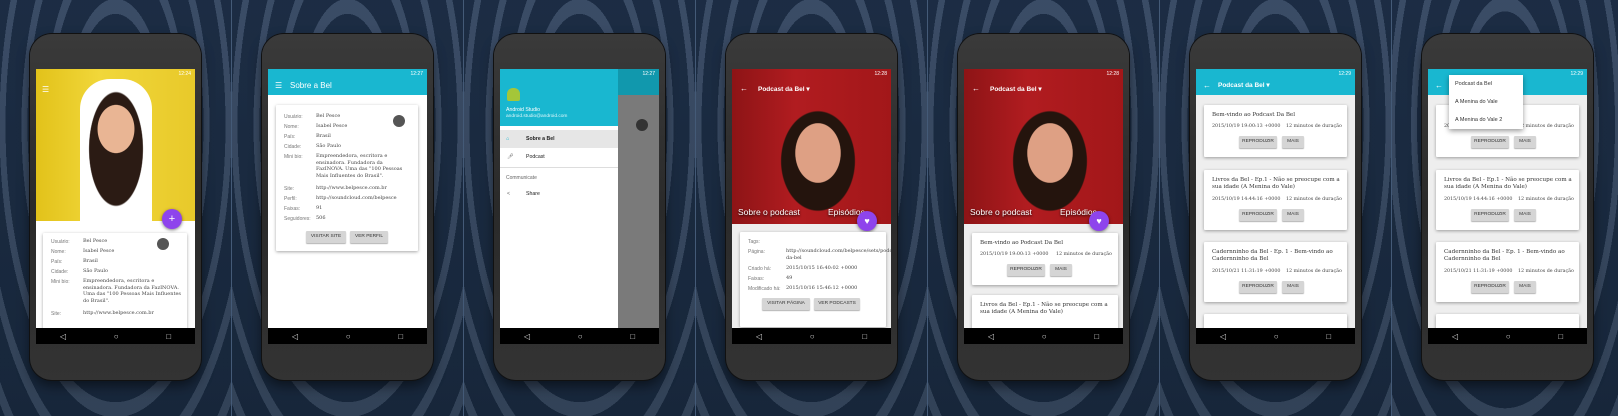 The width and height of the screenshot is (1618, 416). What do you see at coordinates (290, 199) in the screenshot?
I see `label-perfil: Perfil:` at bounding box center [290, 199].